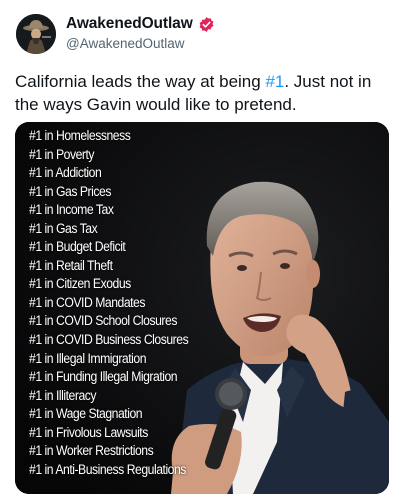  I want to click on list-item: #1 in Frivolous Lawsuits, so click(88, 432).